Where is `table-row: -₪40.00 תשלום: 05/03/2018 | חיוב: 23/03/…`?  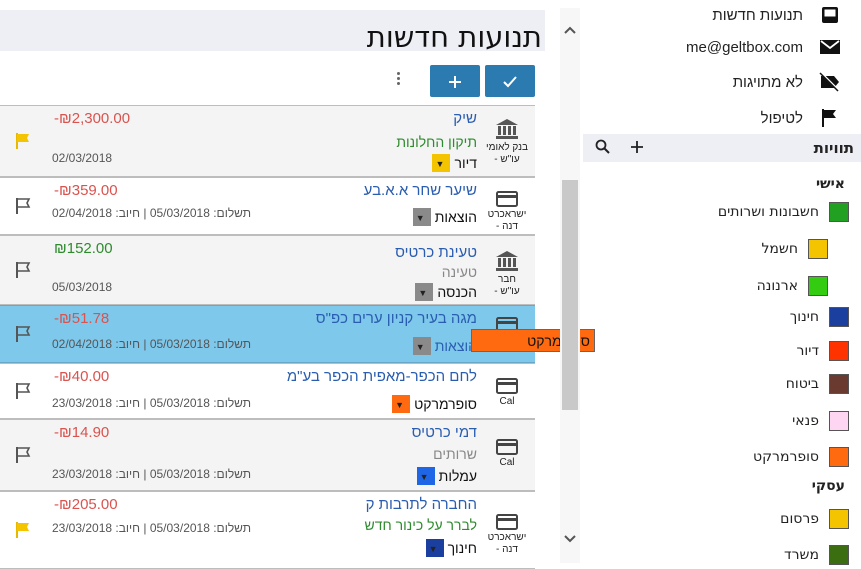 table-row: -₪40.00 תשלום: 05/03/2018 | חיוב: 23/03/… is located at coordinates (267, 391).